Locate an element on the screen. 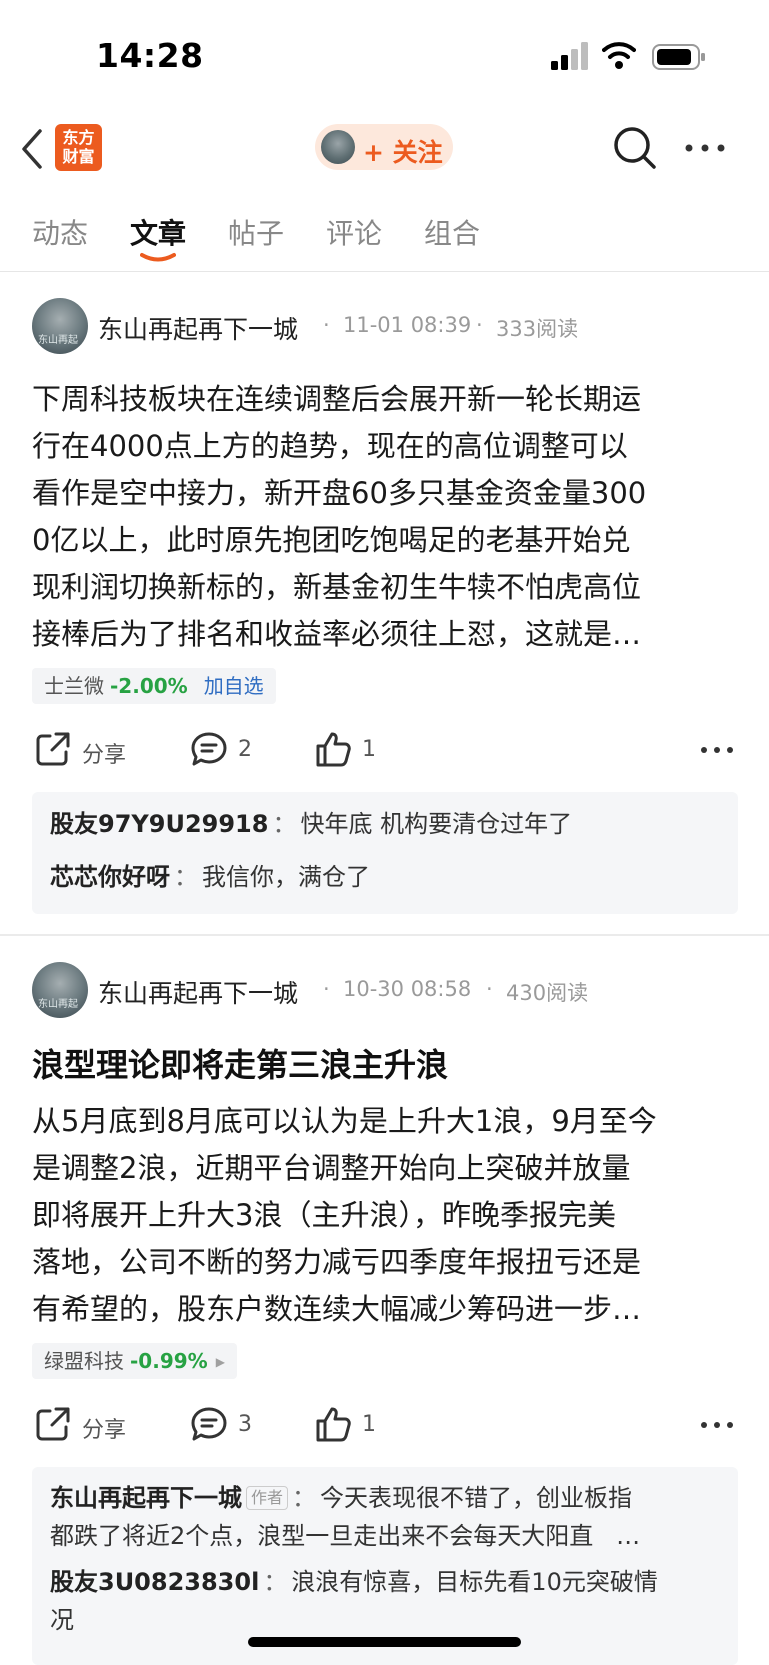  comment-user: 股友3U0823830l is located at coordinates (154, 1582).